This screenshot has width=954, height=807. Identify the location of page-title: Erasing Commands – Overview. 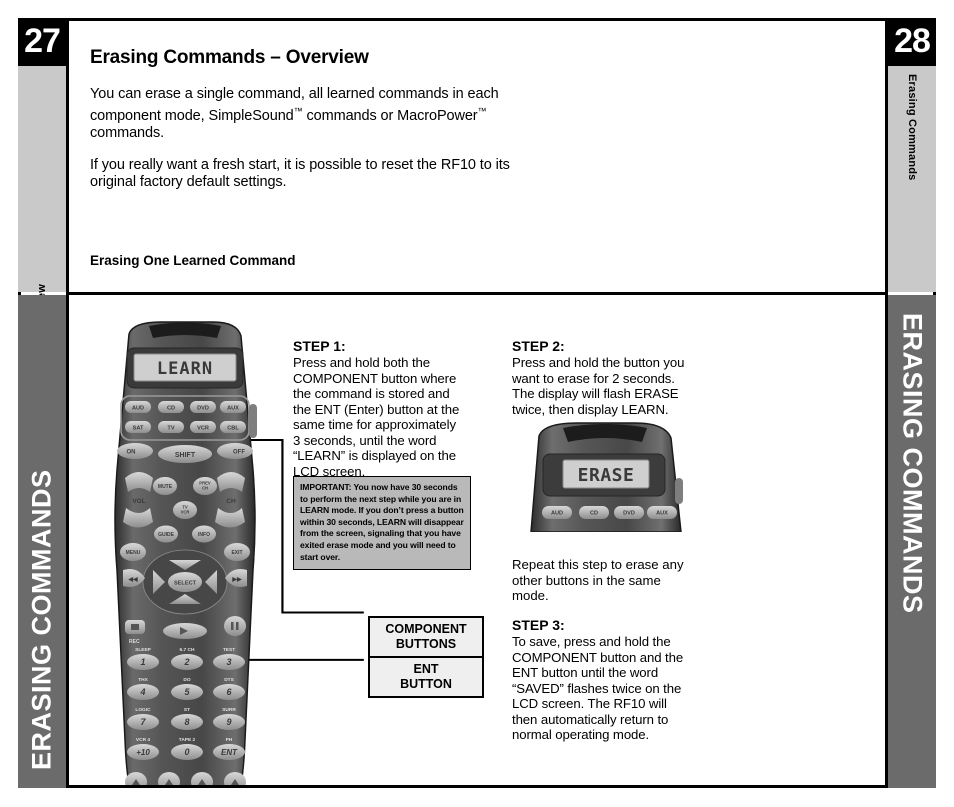
(229, 57).